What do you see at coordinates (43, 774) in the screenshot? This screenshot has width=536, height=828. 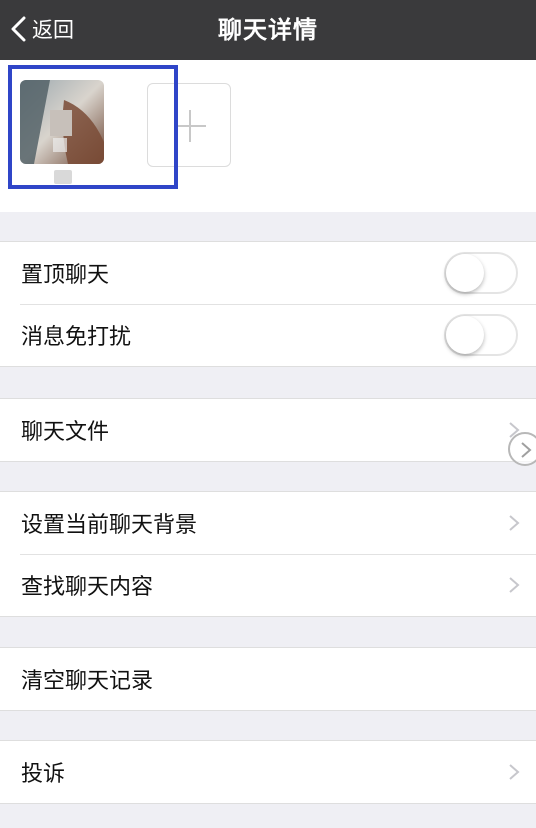 I see `report-label: 投诉` at bounding box center [43, 774].